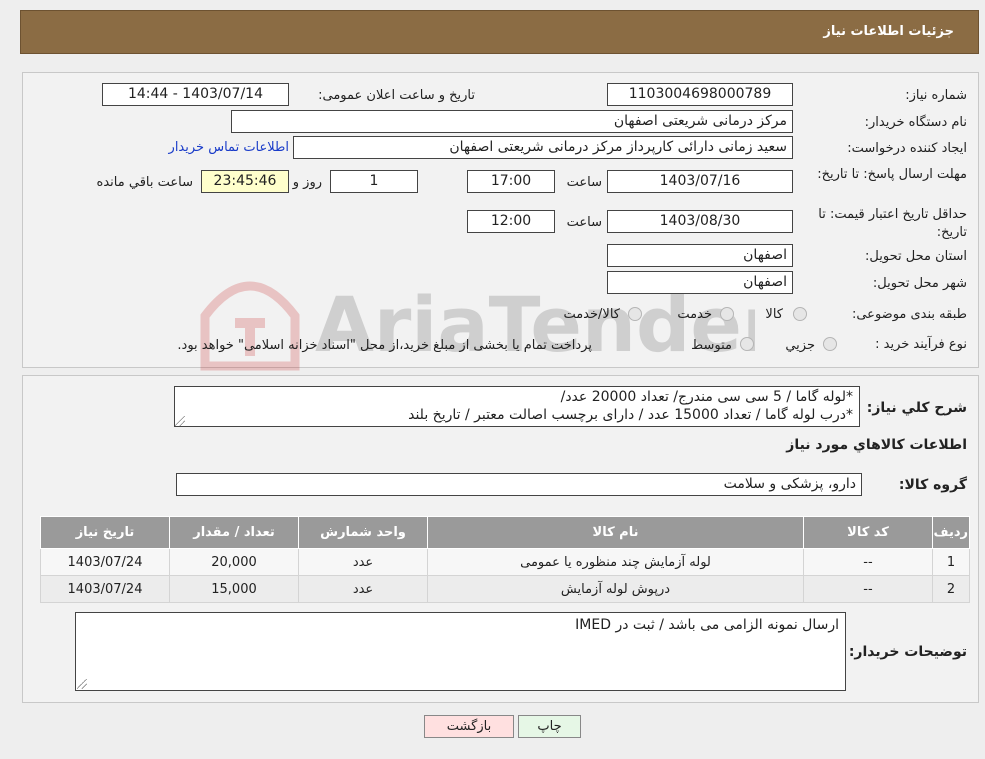 The height and width of the screenshot is (759, 985). What do you see at coordinates (700, 94) in the screenshot?
I see `need-number-field: 1103004698000789` at bounding box center [700, 94].